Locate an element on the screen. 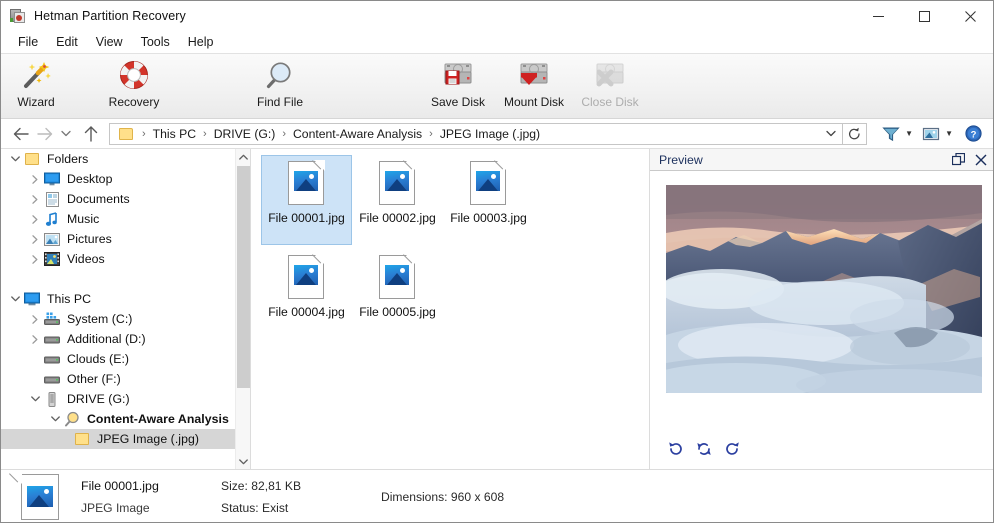 The width and height of the screenshot is (994, 523). filter-dropdown-caret: ▼ is located at coordinates (911, 133).